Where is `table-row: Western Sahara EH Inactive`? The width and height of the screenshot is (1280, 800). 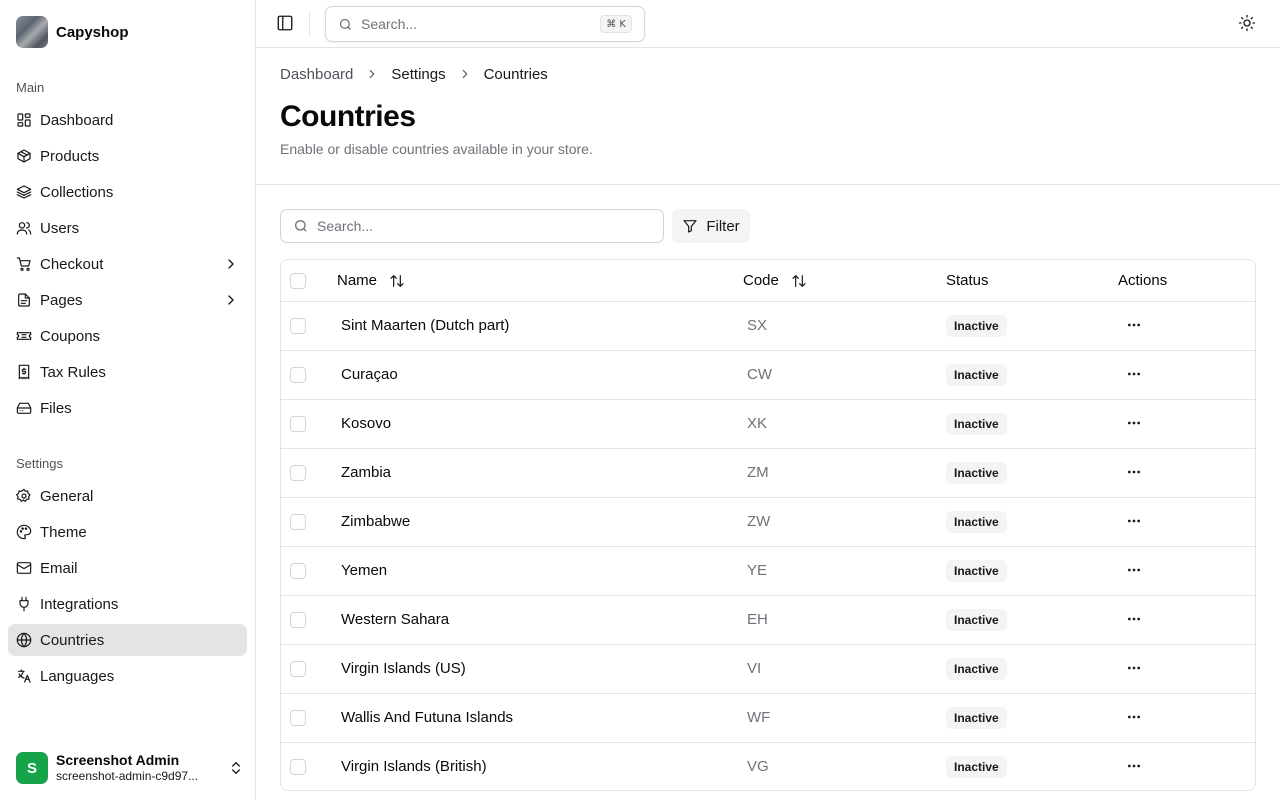
table-row: Western Sahara EH Inactive is located at coordinates (768, 620).